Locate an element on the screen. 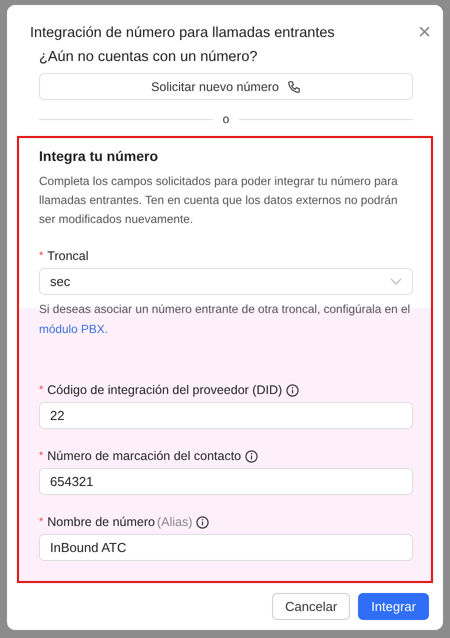 The image size is (450, 638). help-text: Si deseas asociar un número entrante de otra troncal, configúrala en el módulo PBX. is located at coordinates (225, 319).